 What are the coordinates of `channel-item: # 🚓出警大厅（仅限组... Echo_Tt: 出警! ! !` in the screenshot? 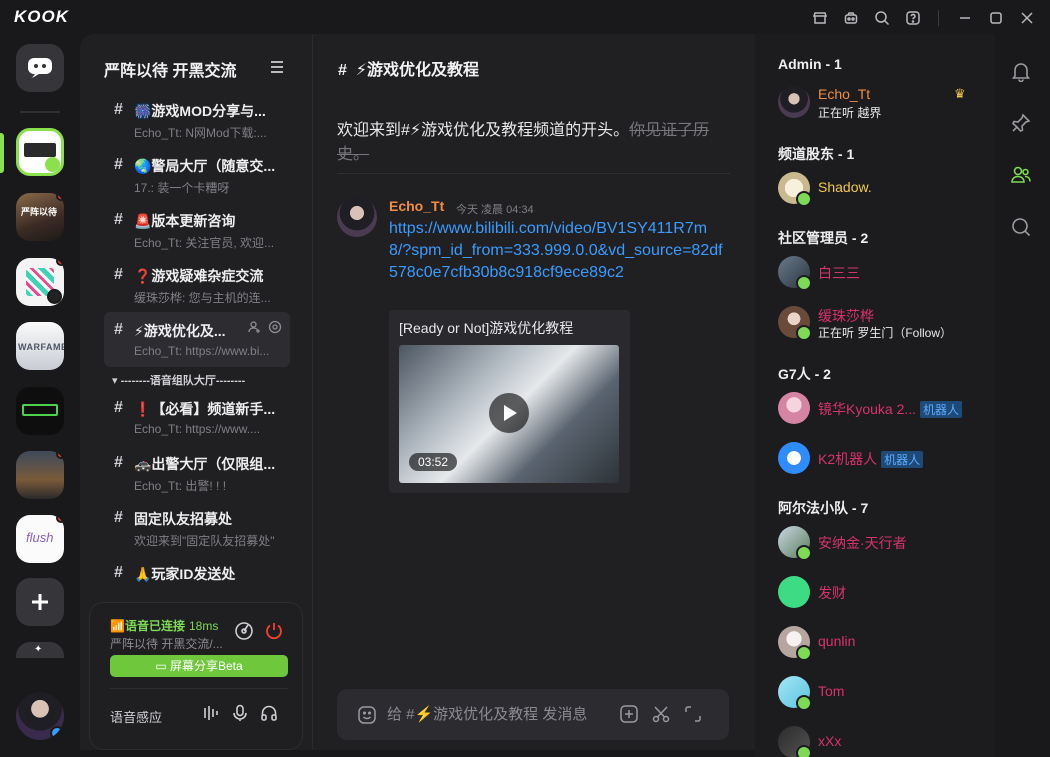 It's located at (197, 472).